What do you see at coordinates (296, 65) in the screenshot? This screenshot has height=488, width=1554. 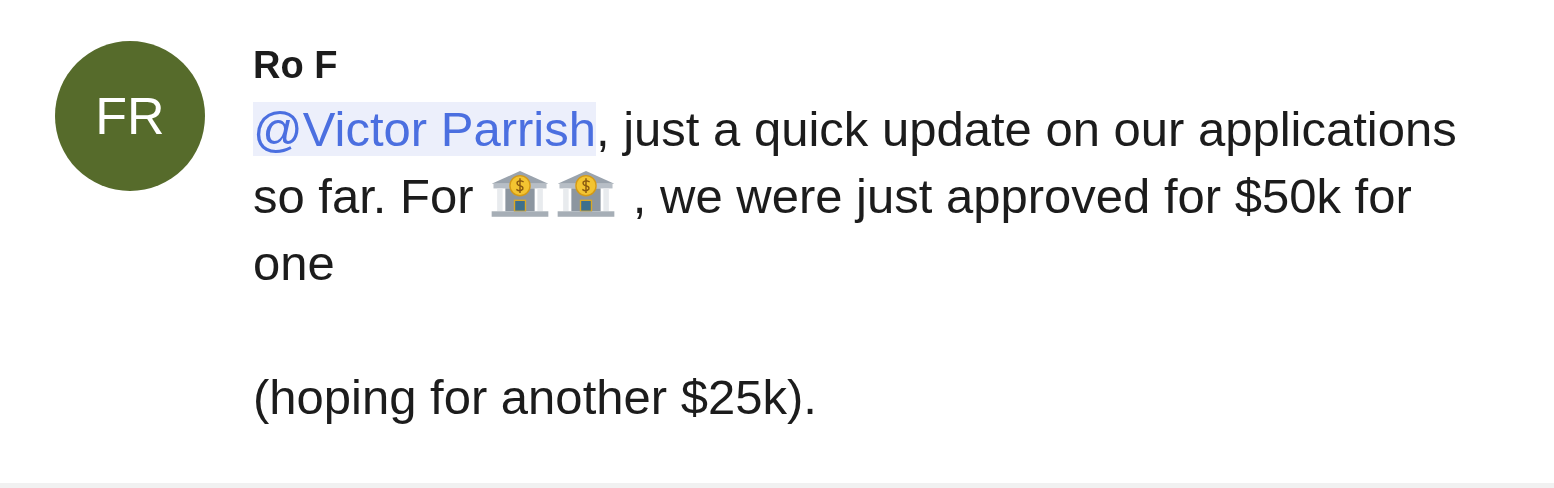 I see `author-name: Ro F` at bounding box center [296, 65].